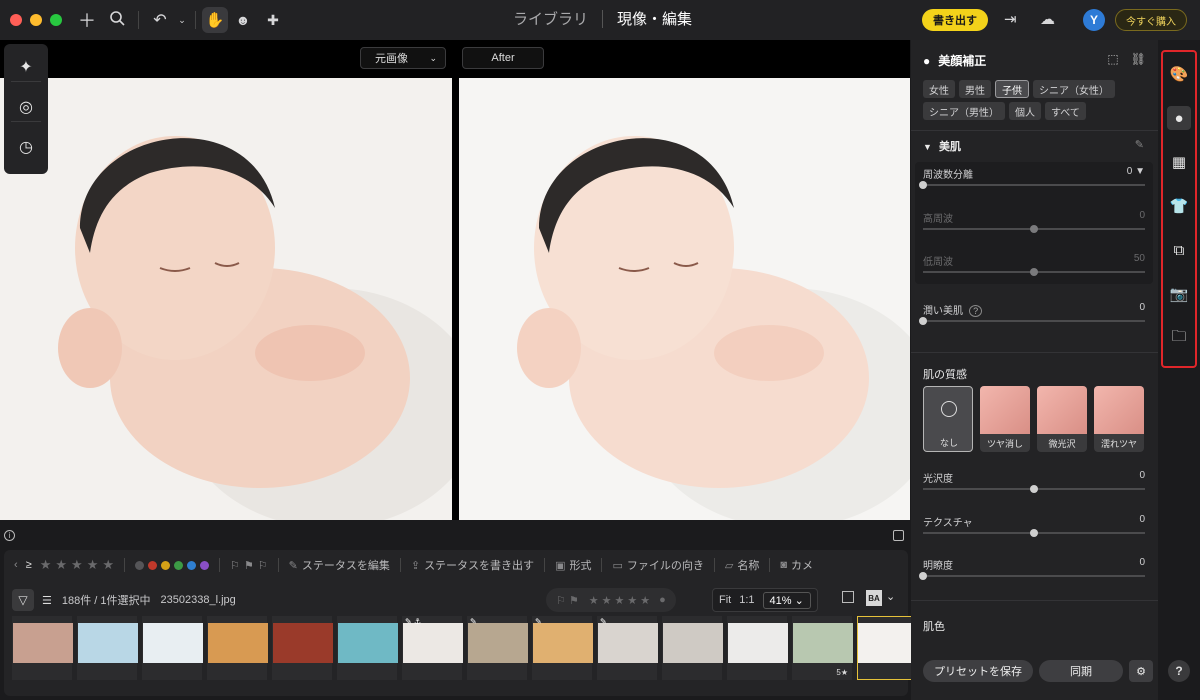  Describe the element at coordinates (87, 20) in the screenshot. I see `add-icon: ＋` at that location.